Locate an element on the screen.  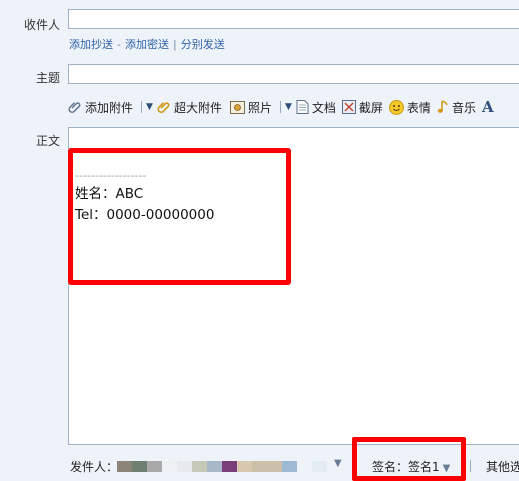
attach-label: 添加附件 is located at coordinates (109, 107).